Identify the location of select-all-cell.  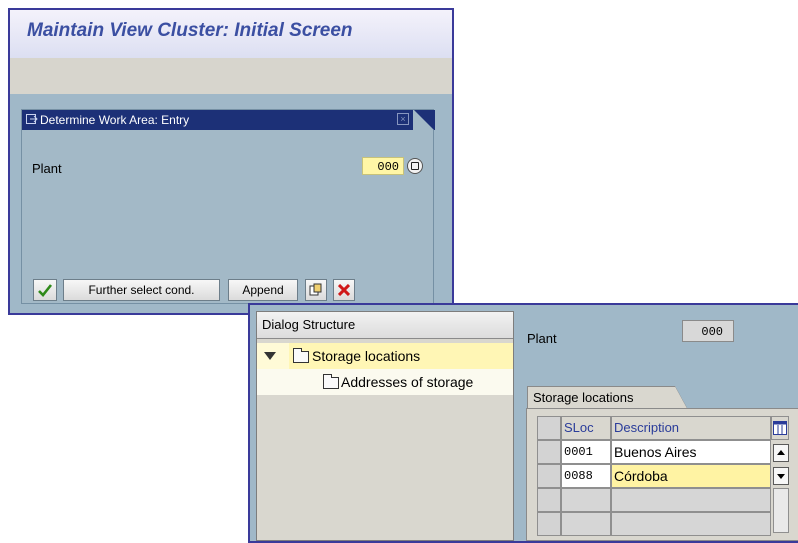
(549, 428).